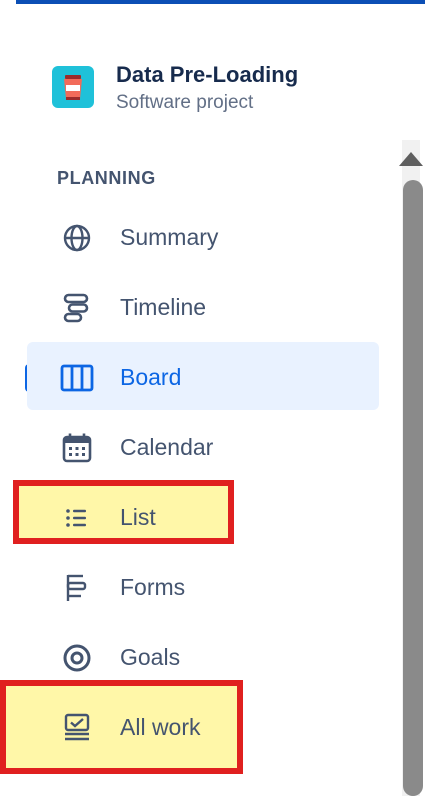  Describe the element at coordinates (77, 448) in the screenshot. I see `calendar-icon` at that location.